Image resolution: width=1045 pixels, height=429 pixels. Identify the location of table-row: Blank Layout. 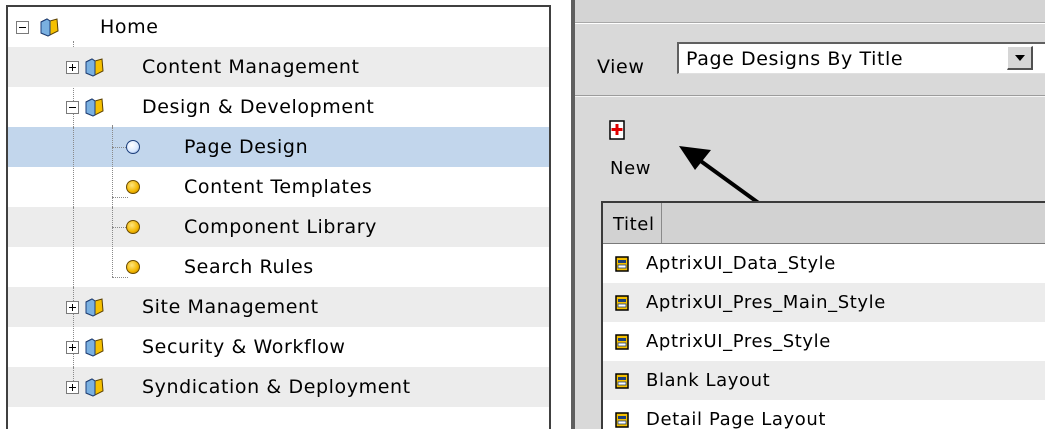
(824, 380).